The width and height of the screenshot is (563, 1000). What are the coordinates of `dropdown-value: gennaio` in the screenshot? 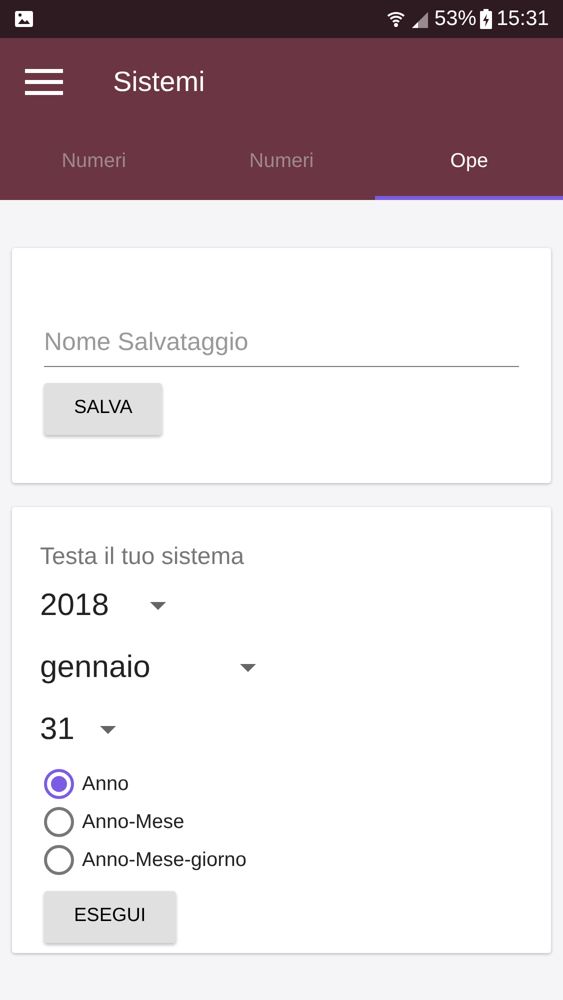 It's located at (140, 667).